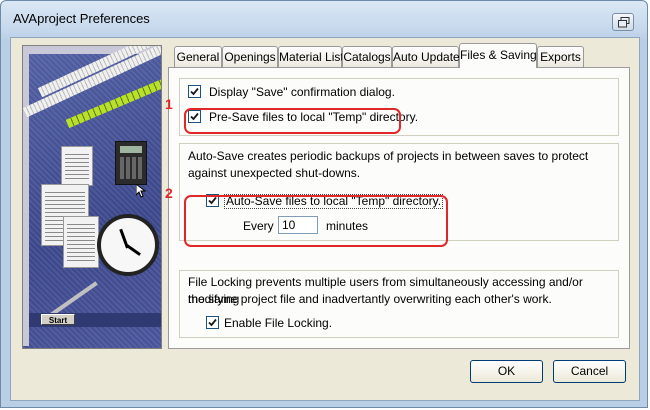 This screenshot has height=410, width=650. I want to click on ok-button: OK, so click(506, 371).